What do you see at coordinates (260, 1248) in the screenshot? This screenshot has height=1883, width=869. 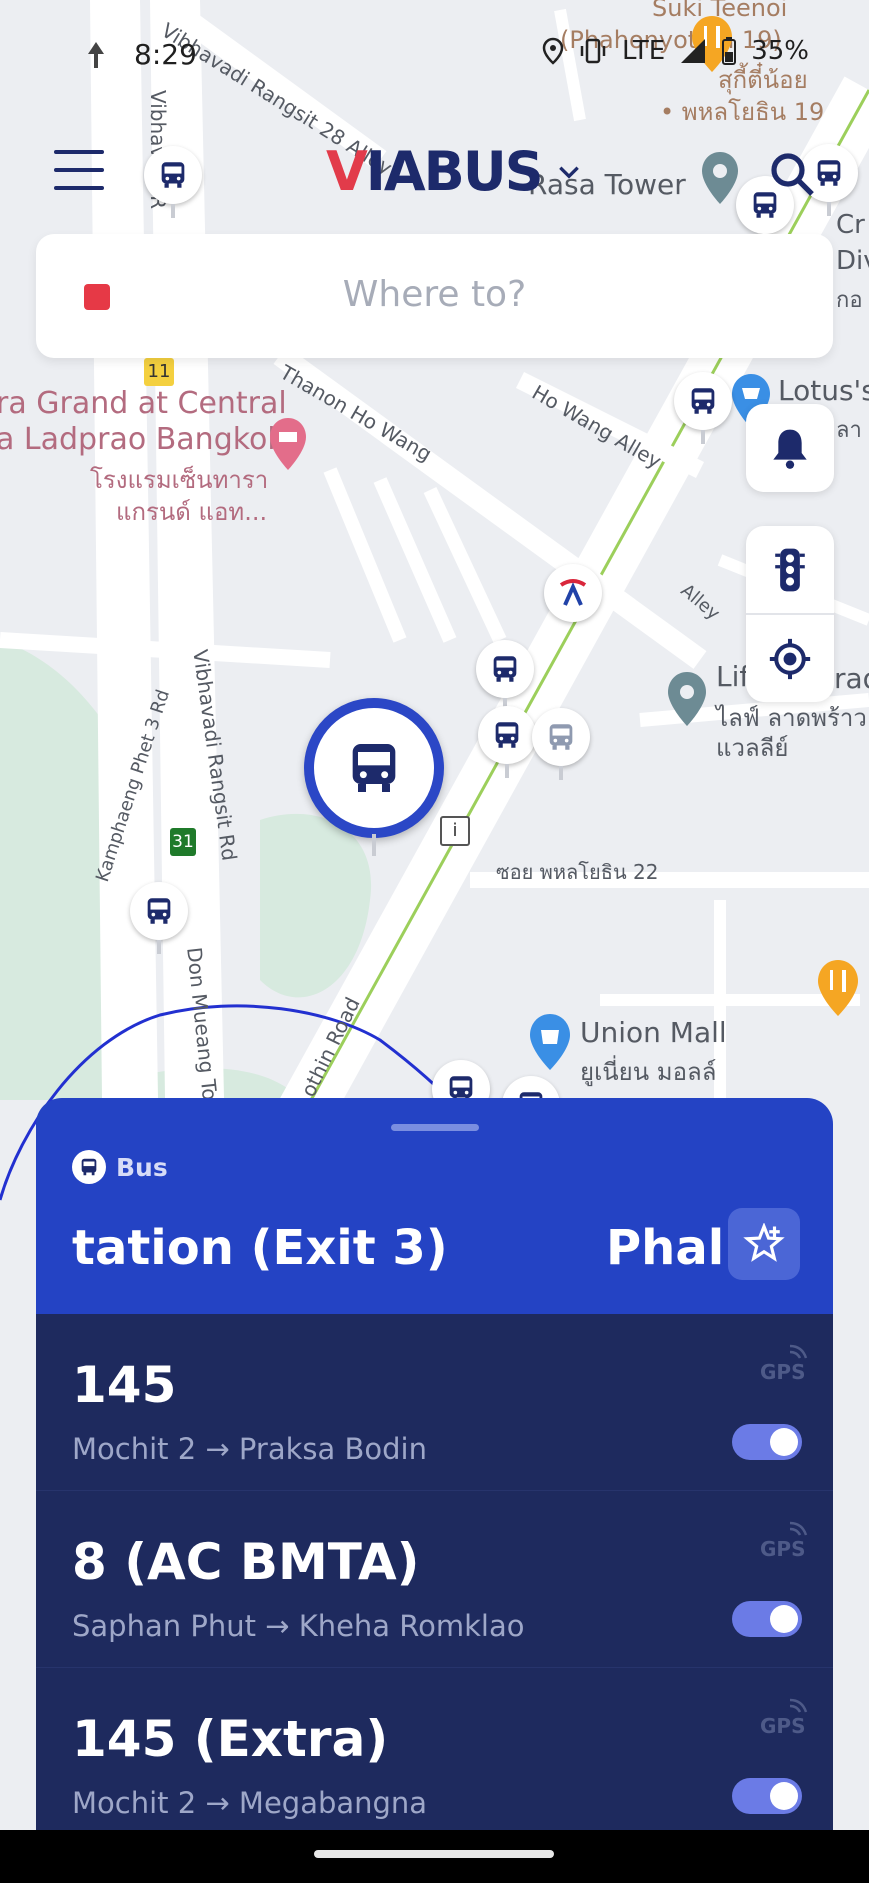 I see `stop-name: tation (Exit 3)` at bounding box center [260, 1248].